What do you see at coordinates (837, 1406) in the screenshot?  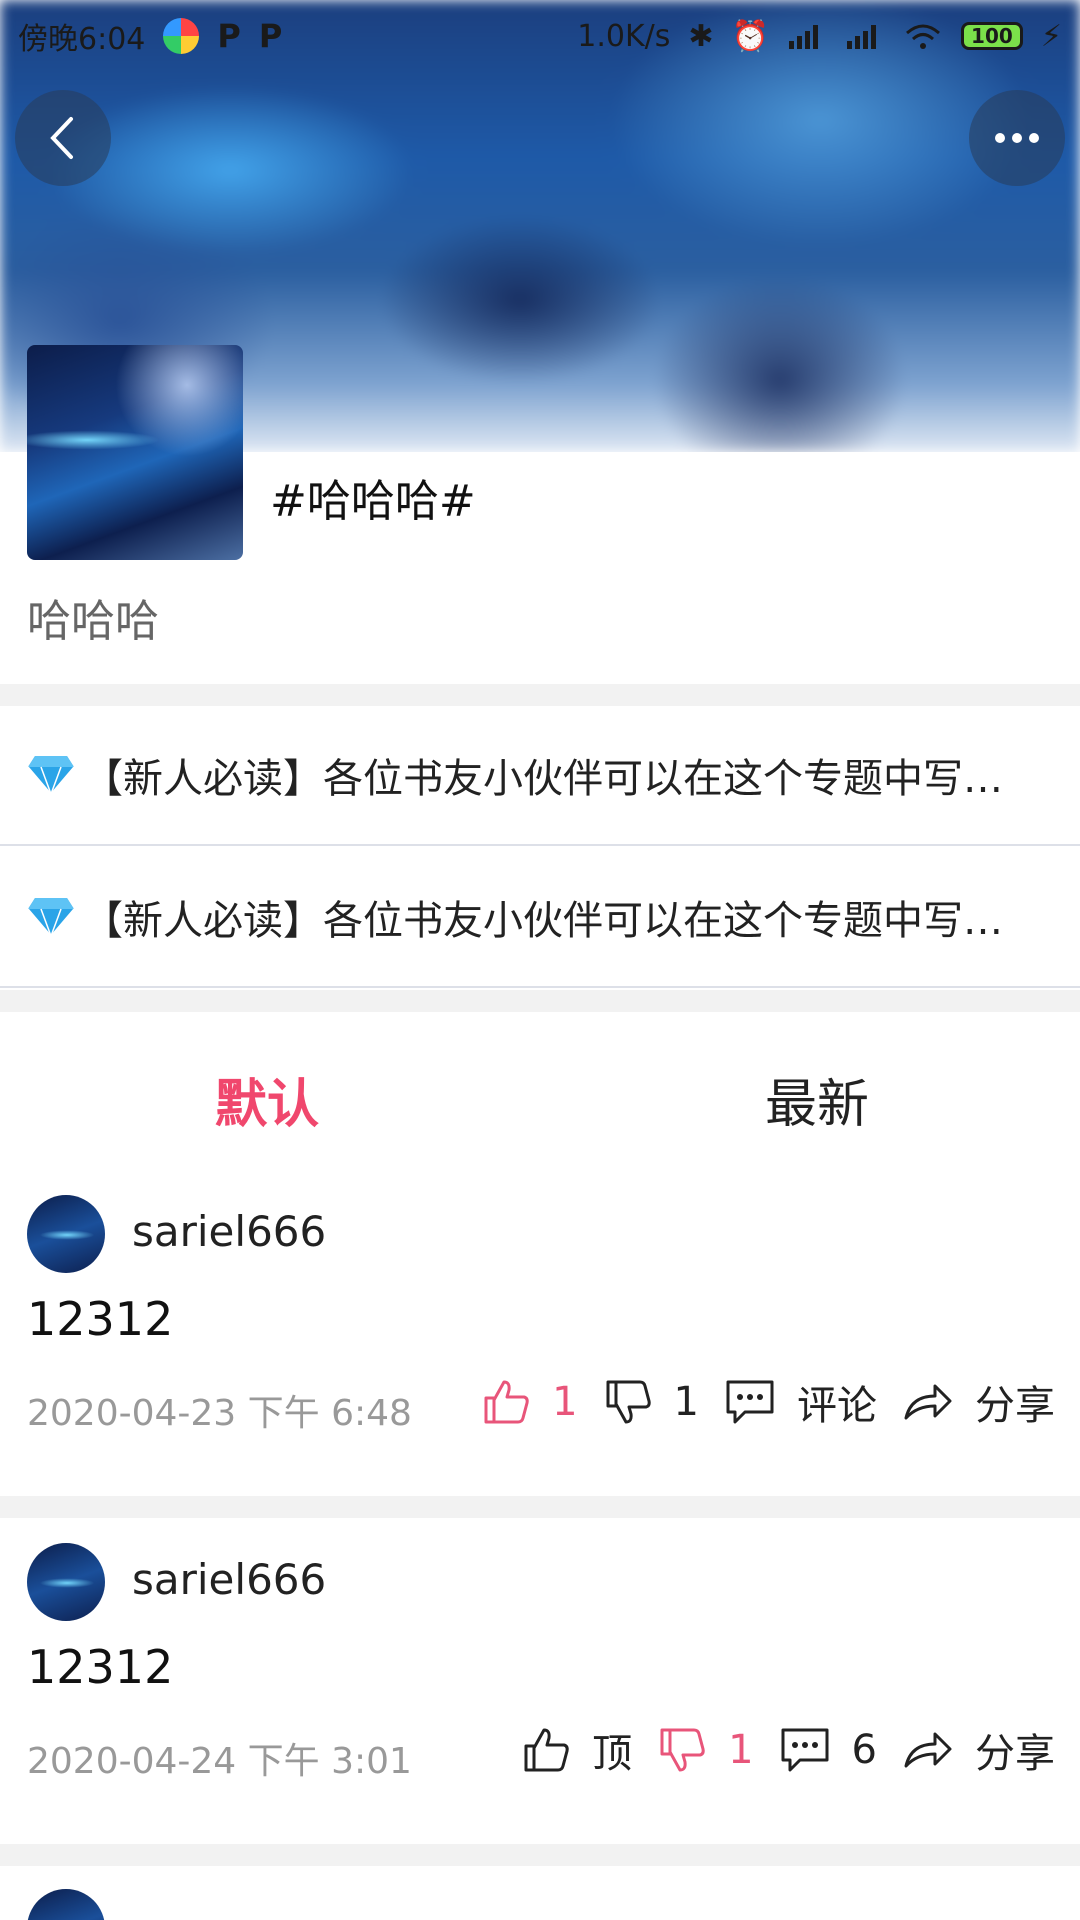 I see `comment-label: 评论` at bounding box center [837, 1406].